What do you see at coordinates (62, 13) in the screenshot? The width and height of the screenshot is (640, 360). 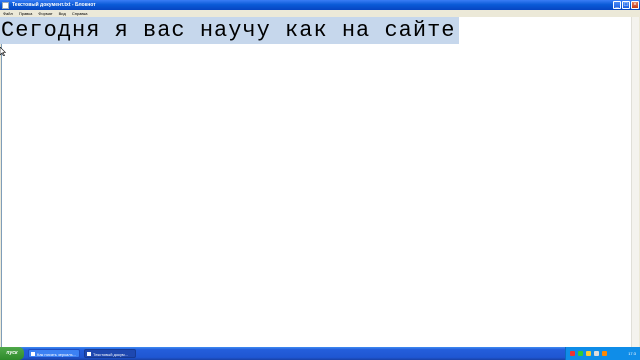 I see `menu-view: Вид` at bounding box center [62, 13].